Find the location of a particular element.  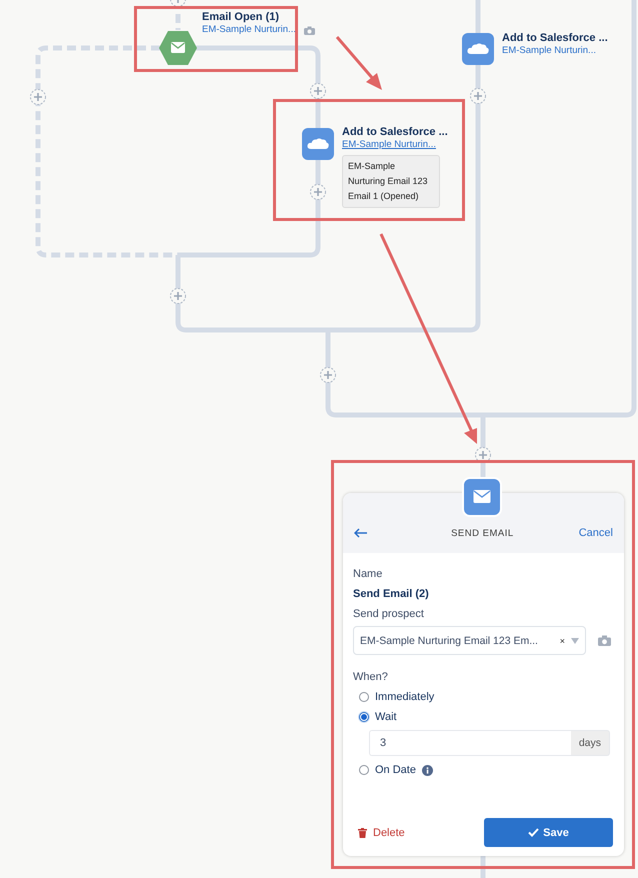

step-name: Send Email (2) is located at coordinates (391, 594).